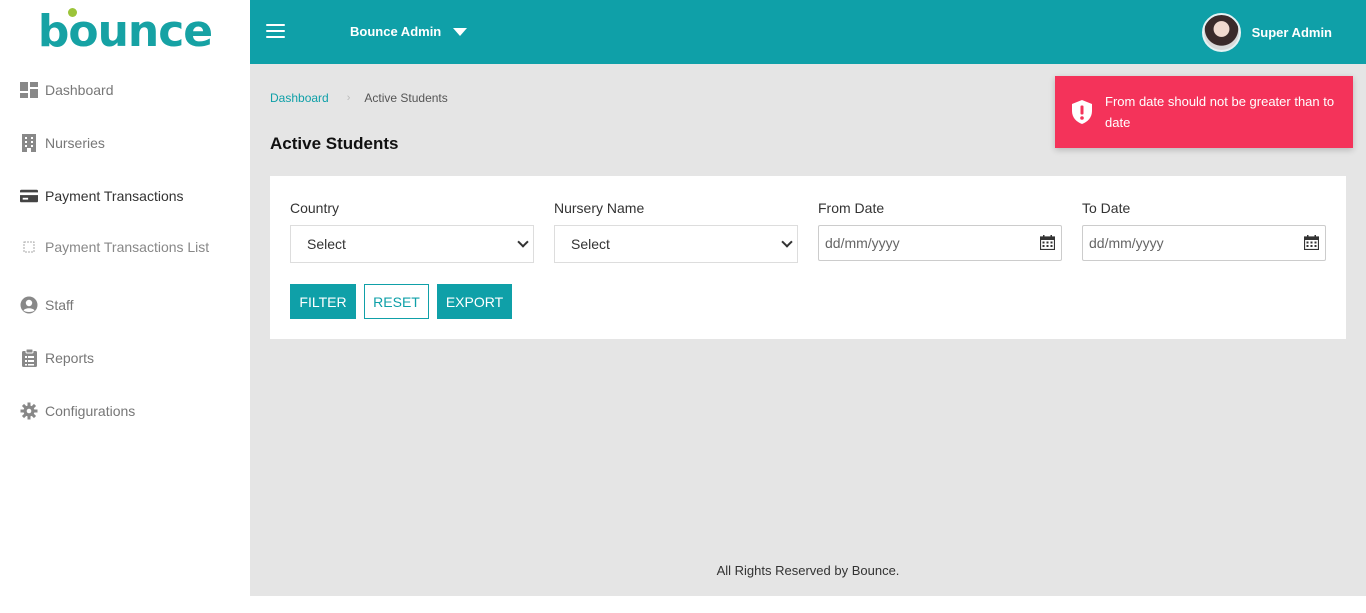 This screenshot has width=1366, height=613. I want to click on filter-button: FILTER, so click(323, 301).